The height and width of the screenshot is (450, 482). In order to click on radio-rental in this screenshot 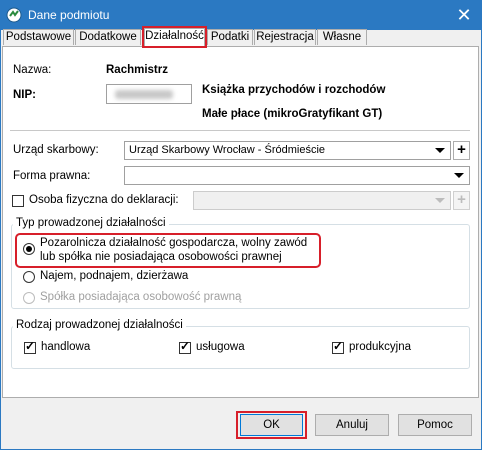, I will do `click(29, 277)`.